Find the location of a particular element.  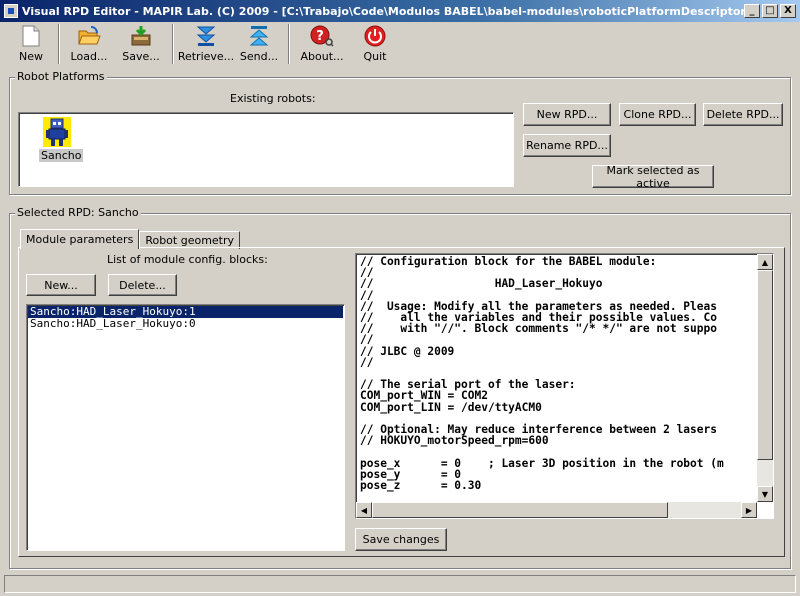

about-icon: ? is located at coordinates (322, 36).